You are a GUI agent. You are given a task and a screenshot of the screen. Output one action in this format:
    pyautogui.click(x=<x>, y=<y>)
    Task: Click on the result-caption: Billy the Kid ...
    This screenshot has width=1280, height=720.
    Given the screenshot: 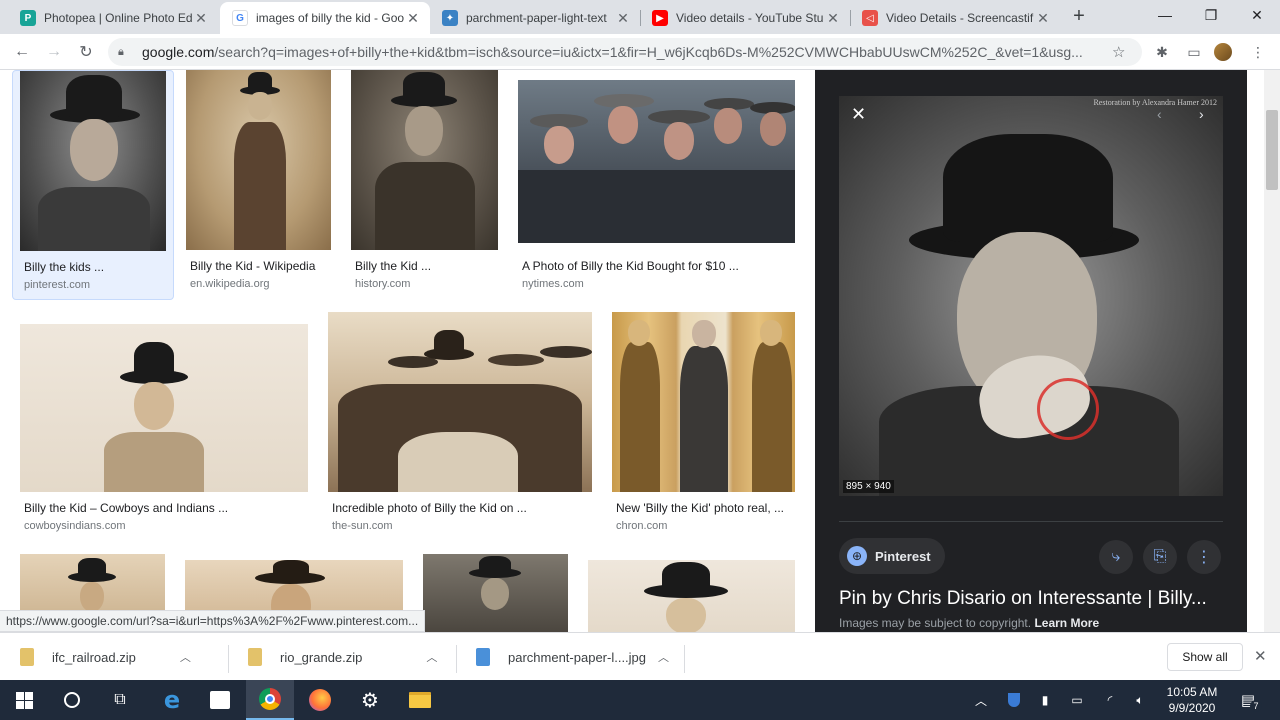 What is the action you would take?
    pyautogui.click(x=425, y=266)
    